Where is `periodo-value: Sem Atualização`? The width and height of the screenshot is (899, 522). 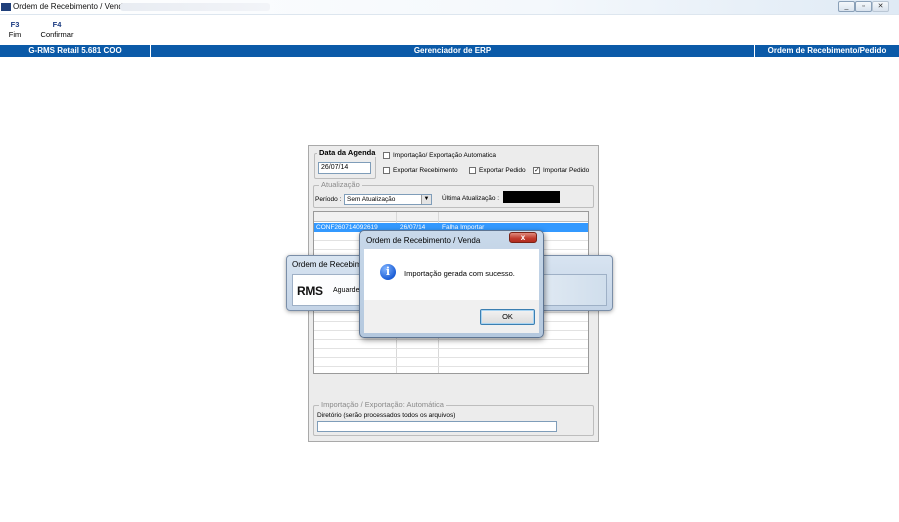 periodo-value: Sem Atualização is located at coordinates (371, 199).